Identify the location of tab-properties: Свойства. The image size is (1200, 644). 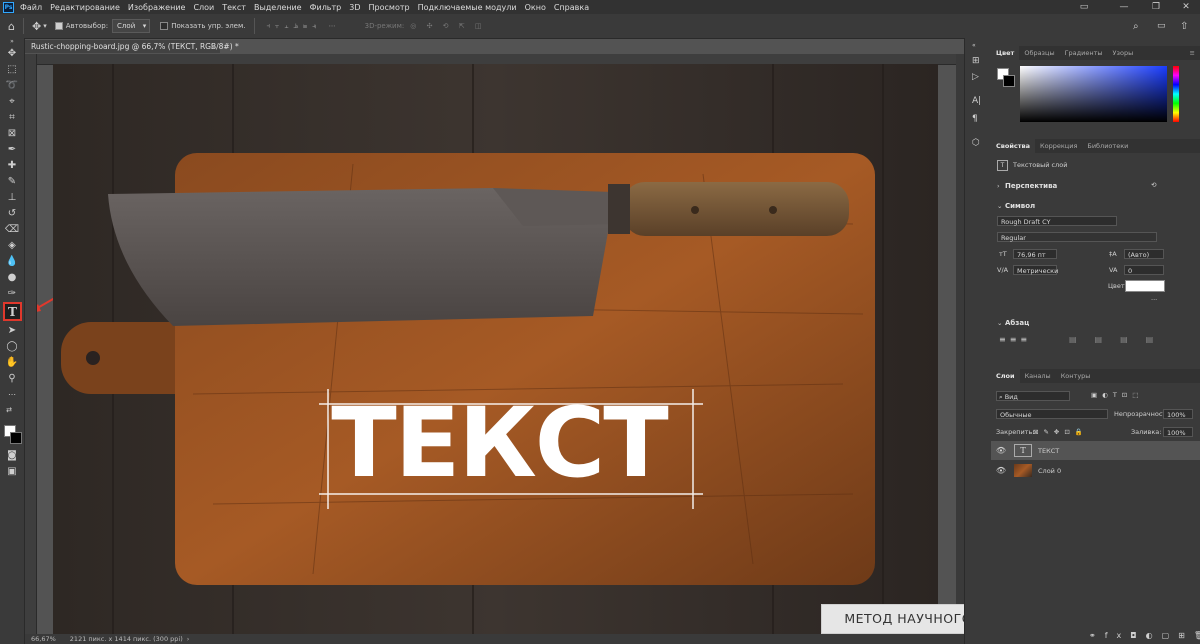
(1013, 146).